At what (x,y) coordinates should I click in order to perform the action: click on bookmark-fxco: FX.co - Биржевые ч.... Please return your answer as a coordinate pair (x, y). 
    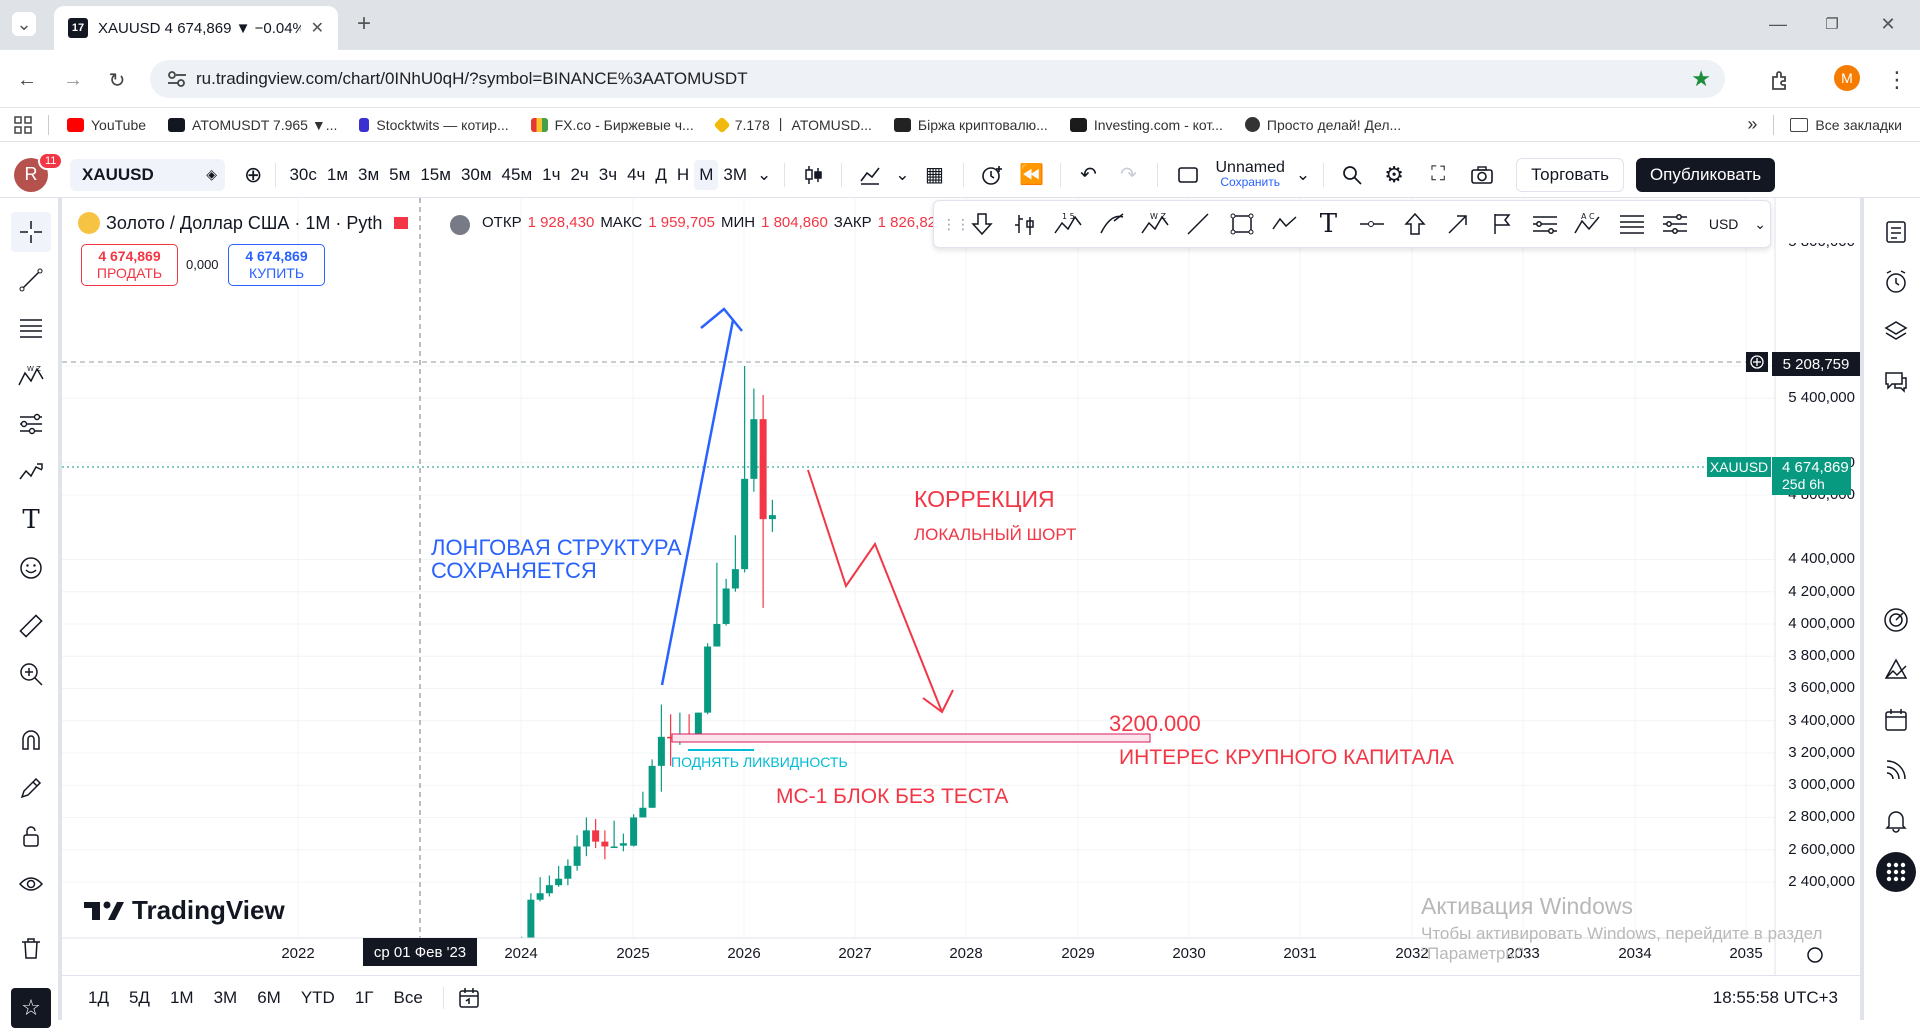
    Looking at the image, I should click on (612, 125).